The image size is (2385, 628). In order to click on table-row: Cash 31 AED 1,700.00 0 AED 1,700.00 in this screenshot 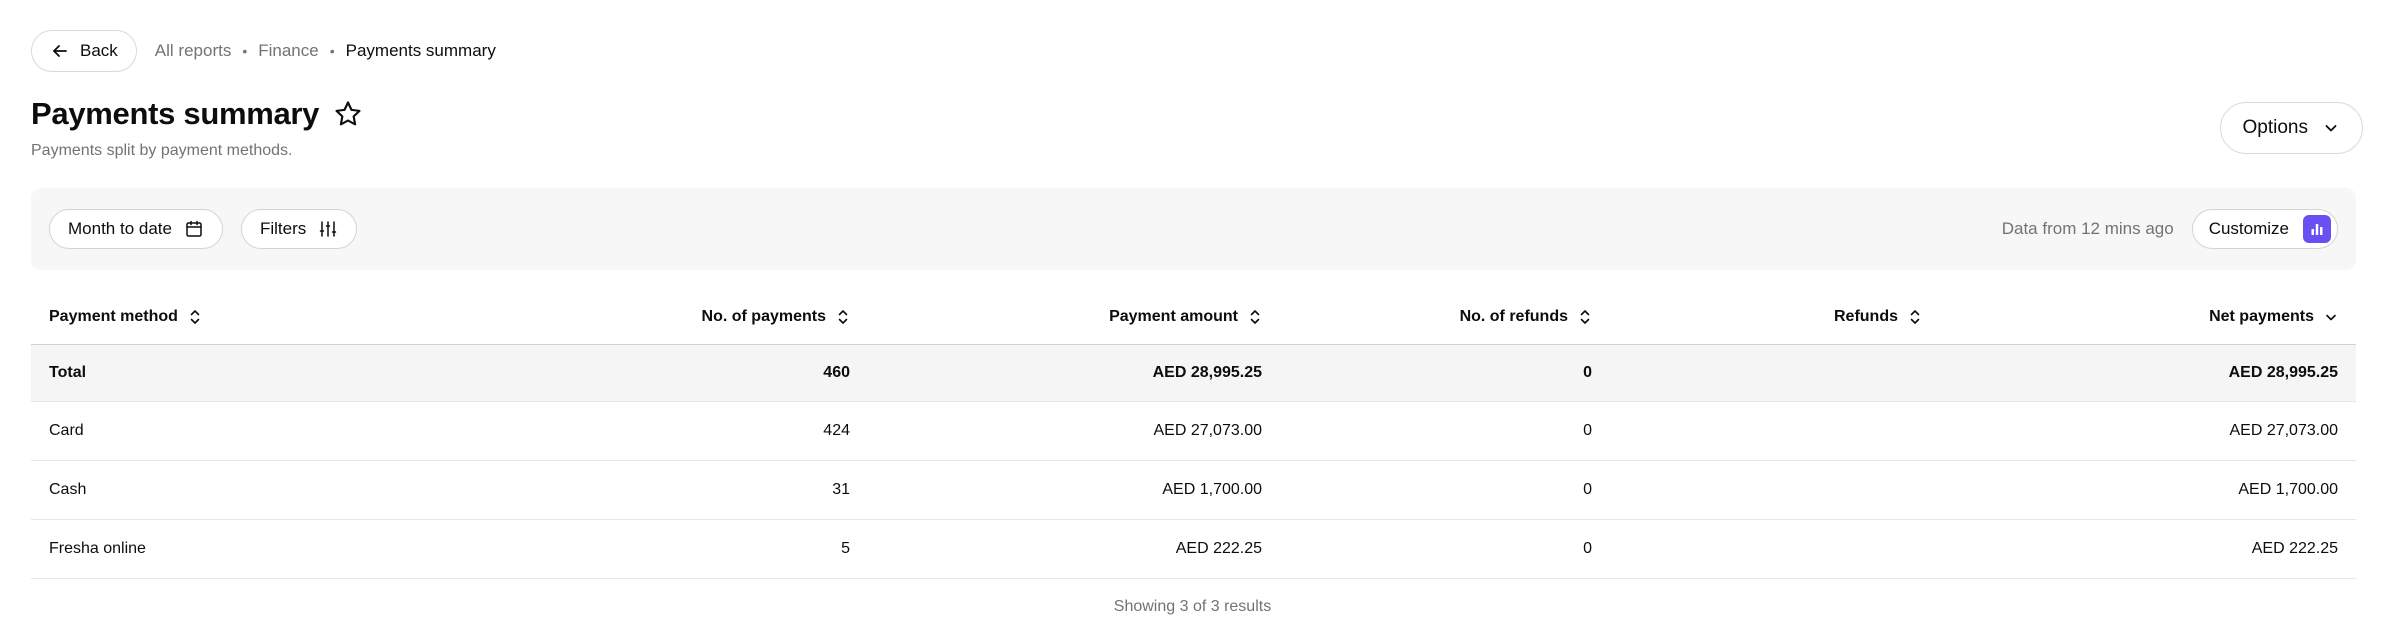, I will do `click(1193, 490)`.